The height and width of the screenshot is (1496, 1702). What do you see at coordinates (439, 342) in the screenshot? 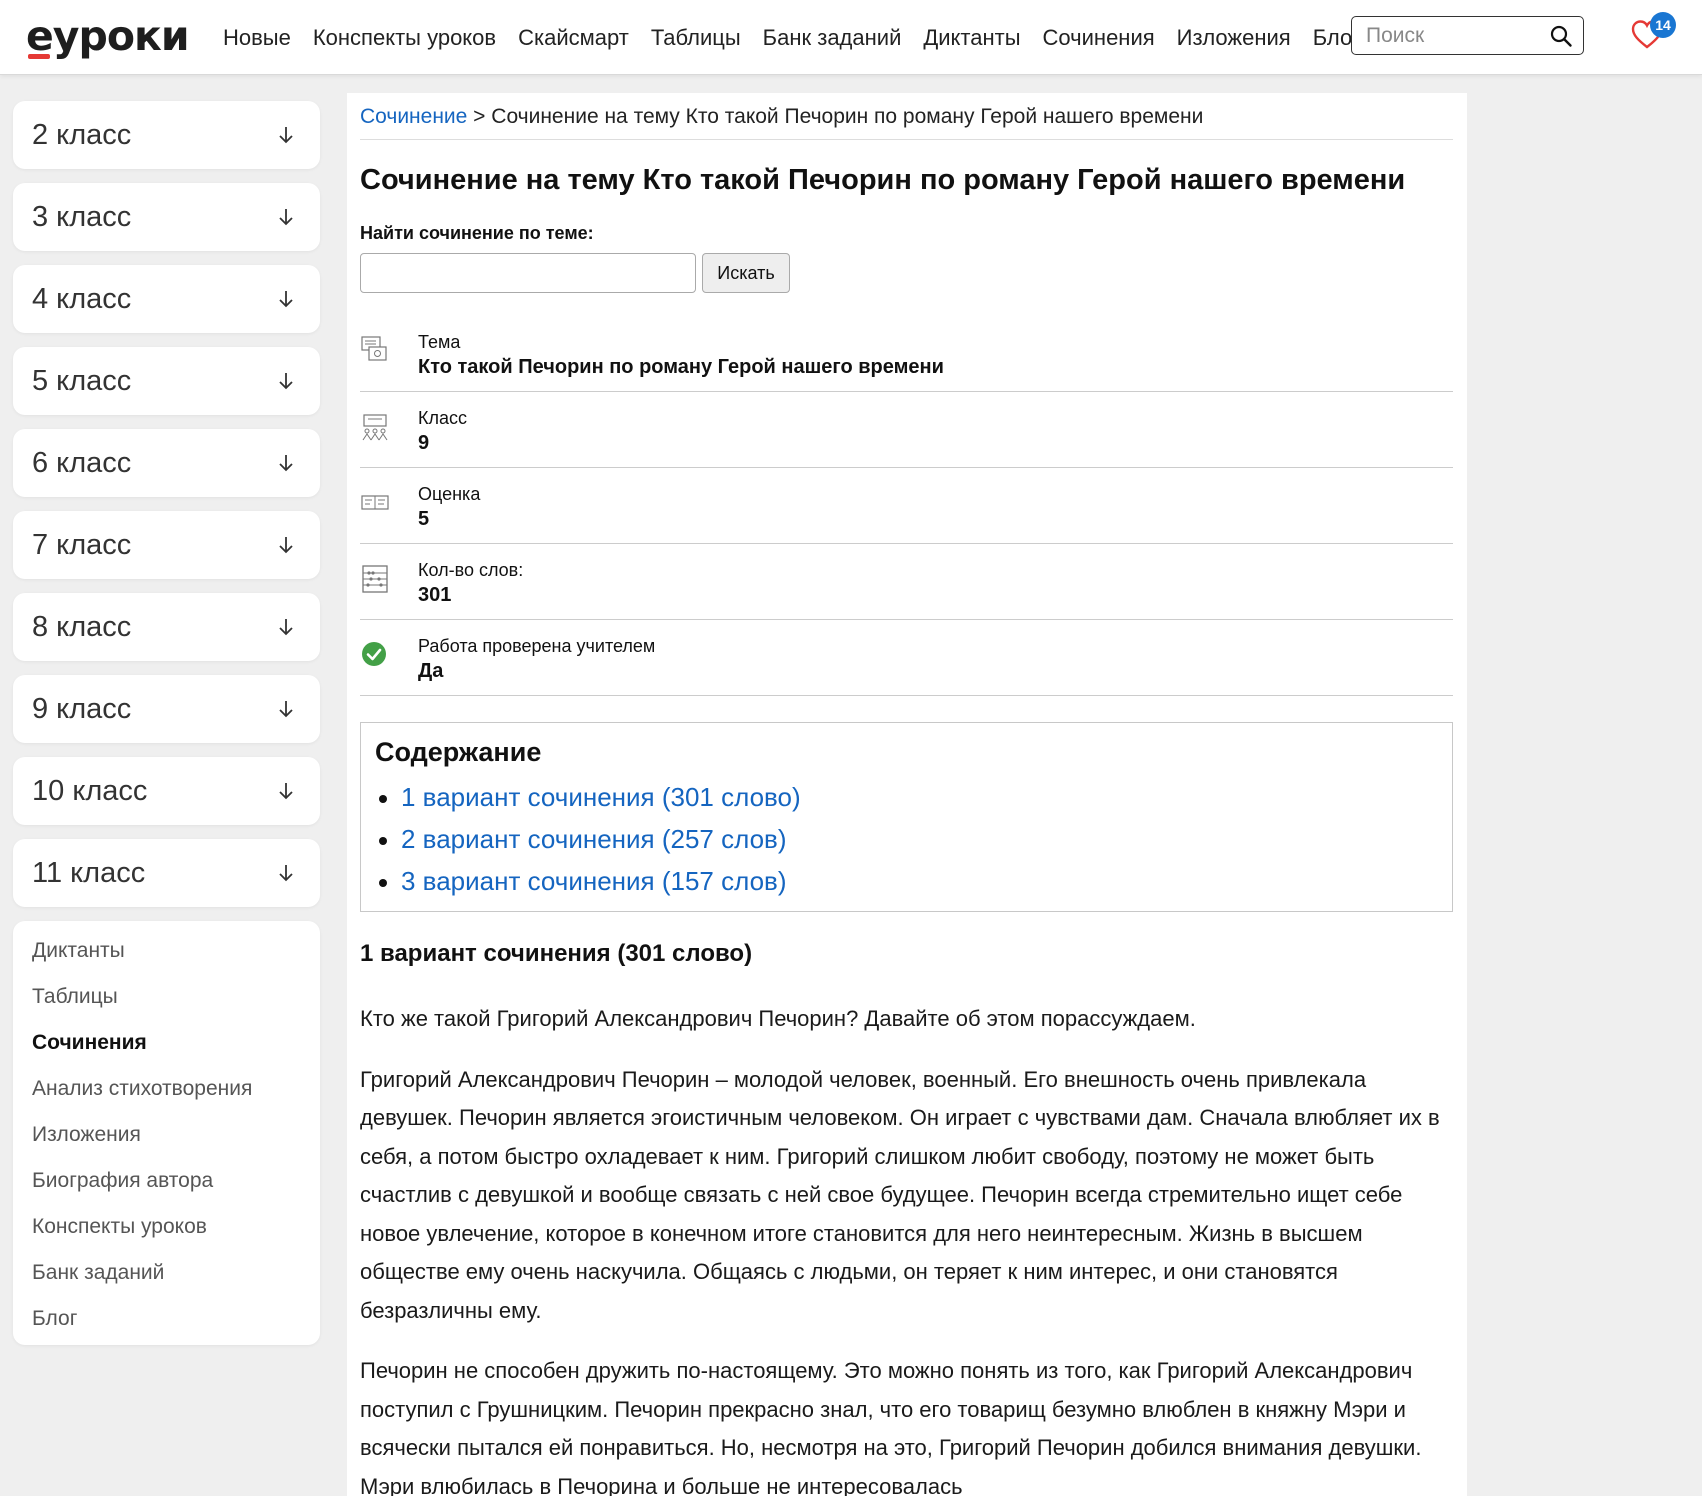
I see `meta-label: Тема` at bounding box center [439, 342].